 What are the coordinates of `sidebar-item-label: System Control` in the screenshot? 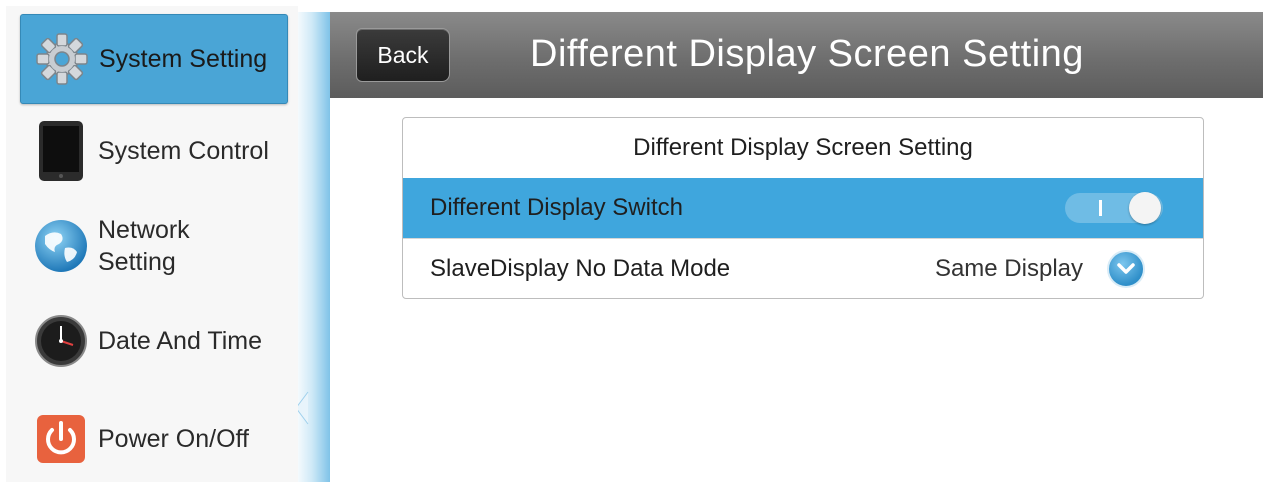 It's located at (183, 151).